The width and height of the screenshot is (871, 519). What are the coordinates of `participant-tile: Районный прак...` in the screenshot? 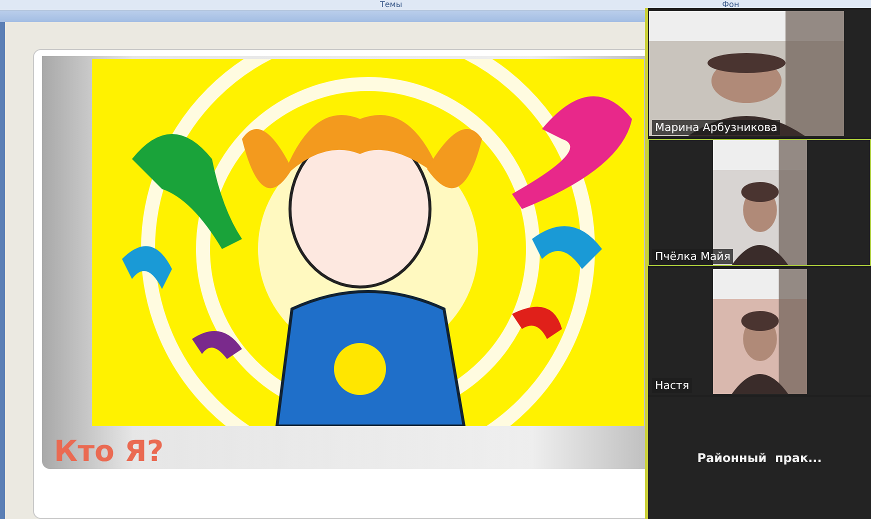 It's located at (759, 458).